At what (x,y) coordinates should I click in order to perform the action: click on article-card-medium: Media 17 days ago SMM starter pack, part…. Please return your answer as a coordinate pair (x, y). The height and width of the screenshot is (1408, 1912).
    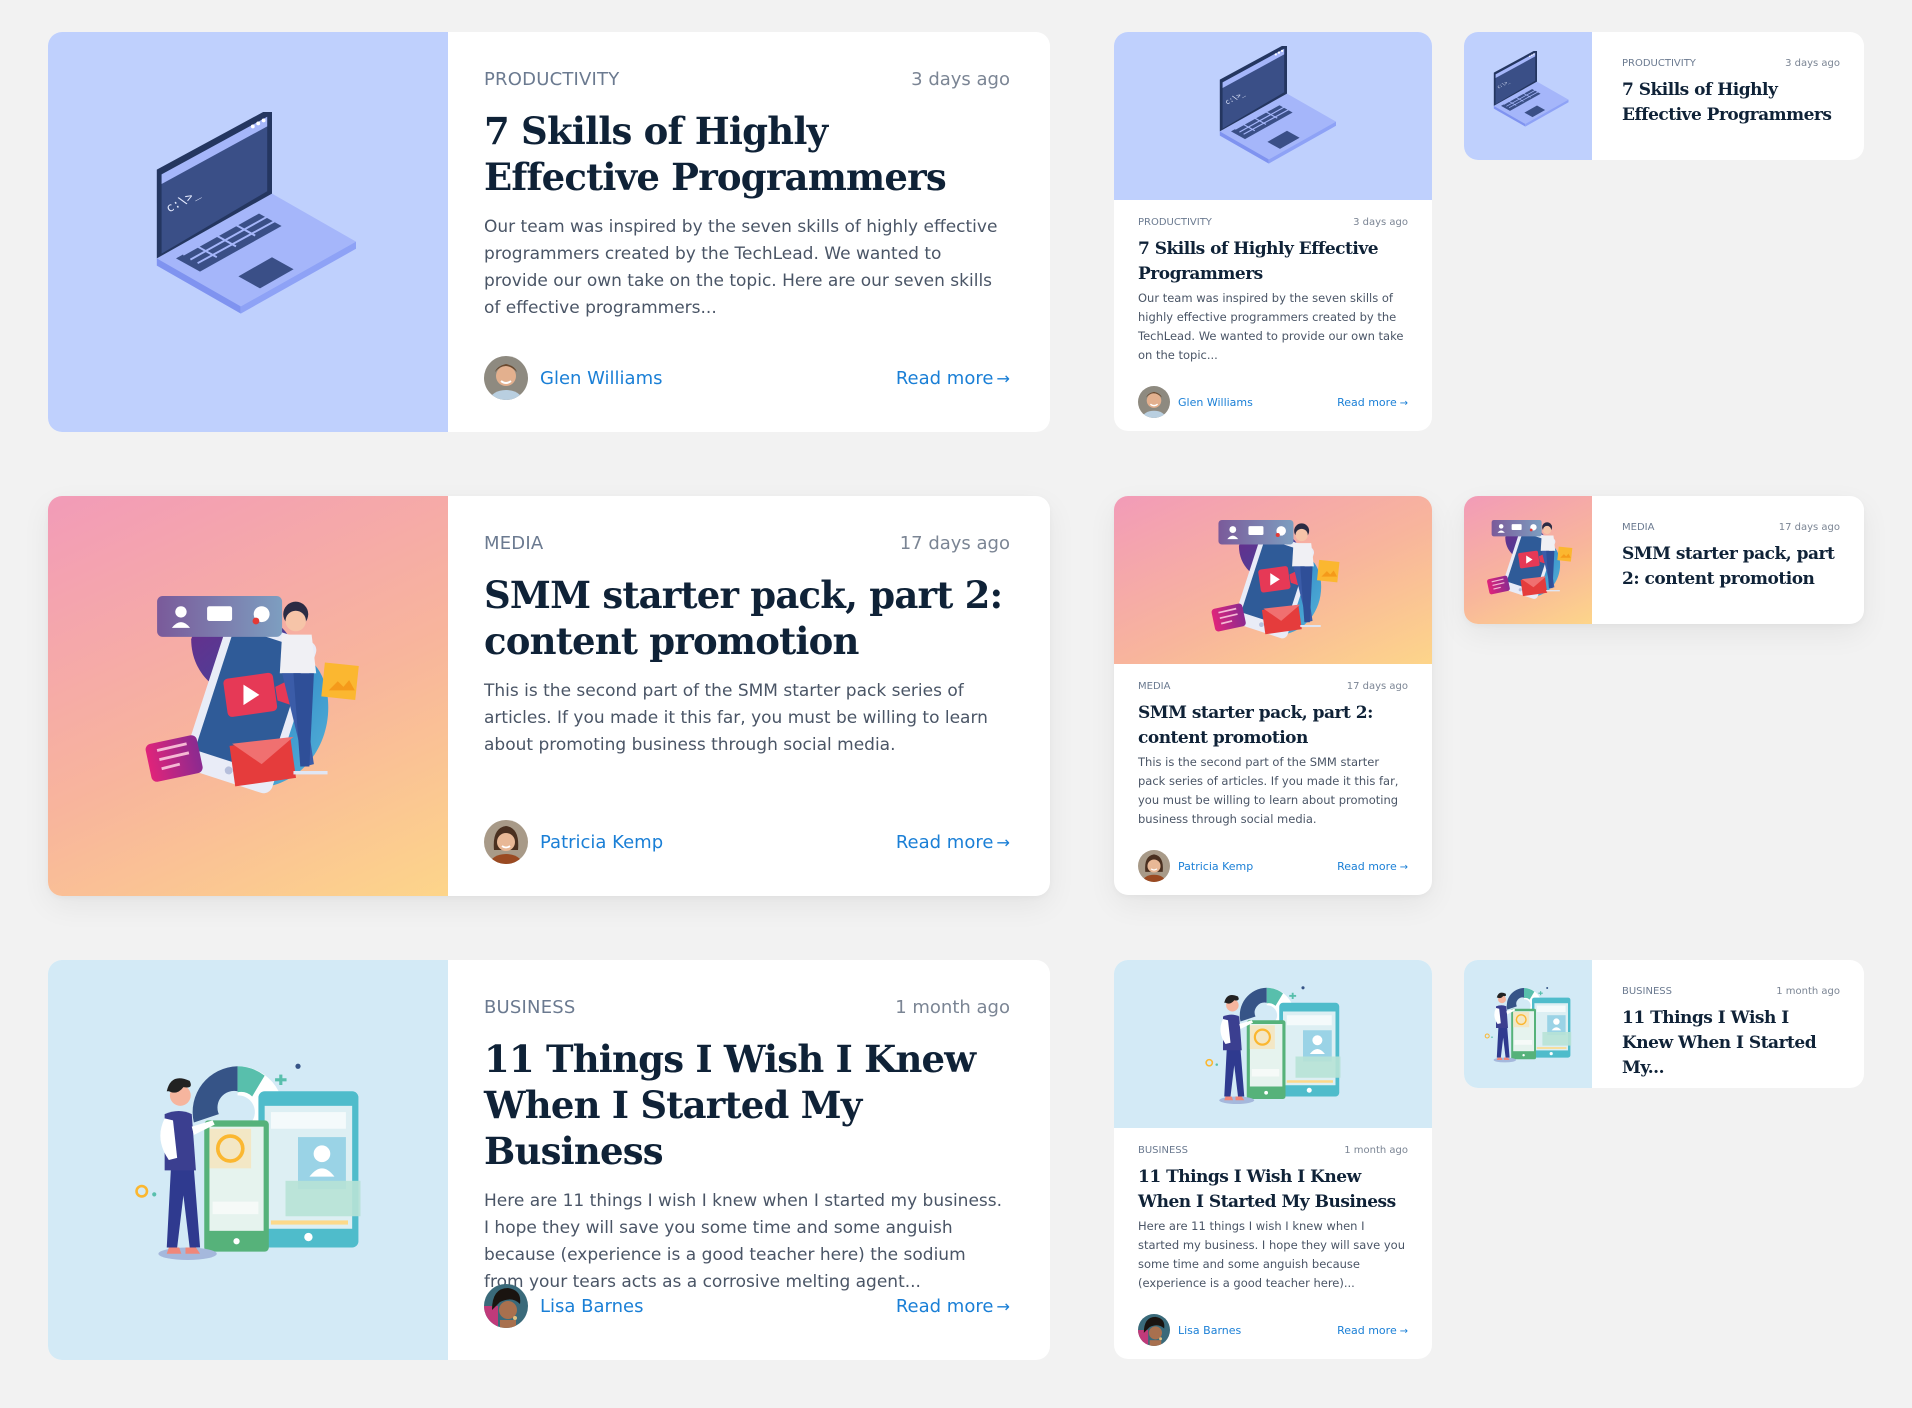
    Looking at the image, I should click on (1273, 695).